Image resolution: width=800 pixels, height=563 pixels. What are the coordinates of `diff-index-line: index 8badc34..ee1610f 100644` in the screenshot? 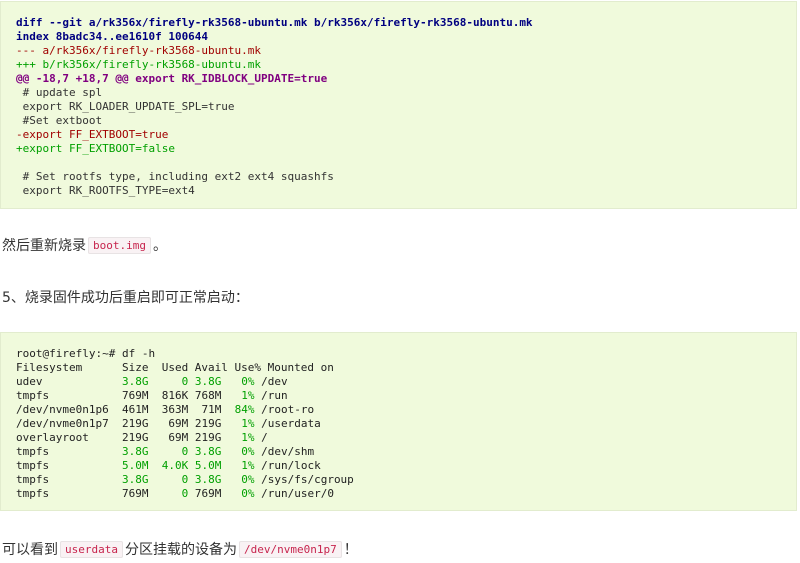 It's located at (112, 36).